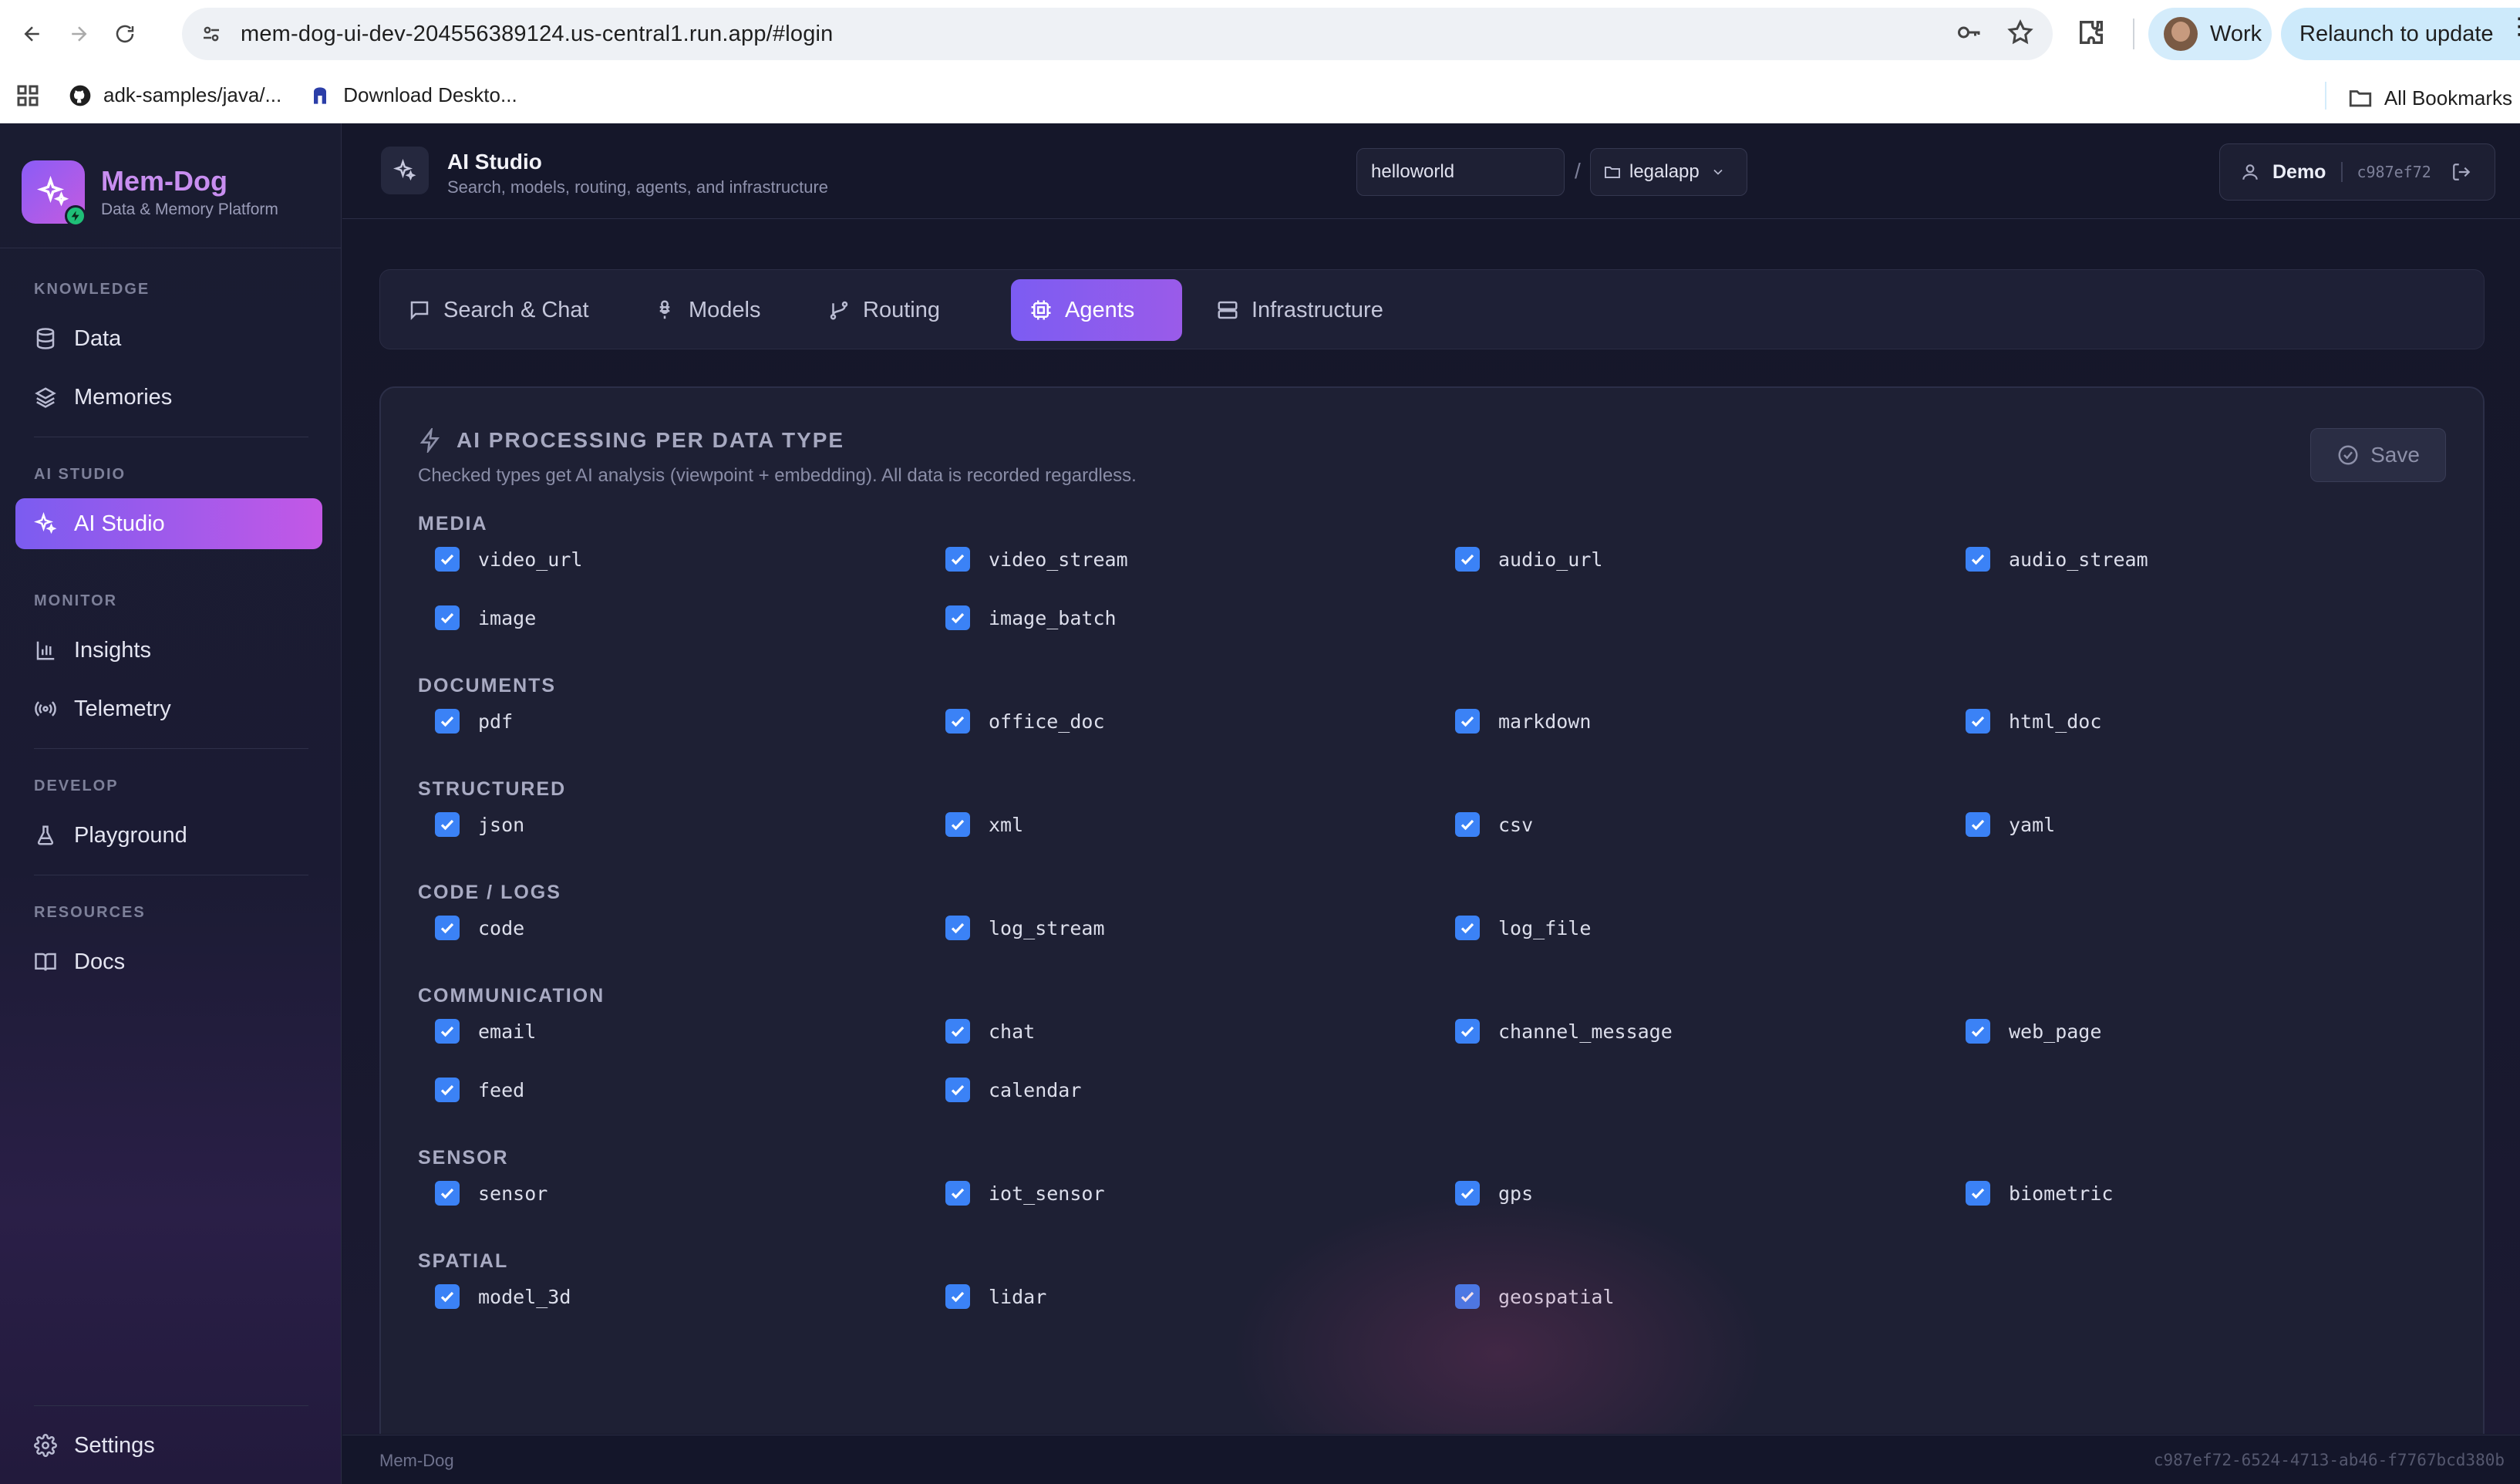  I want to click on data-type-checkbox: code, so click(479, 928).